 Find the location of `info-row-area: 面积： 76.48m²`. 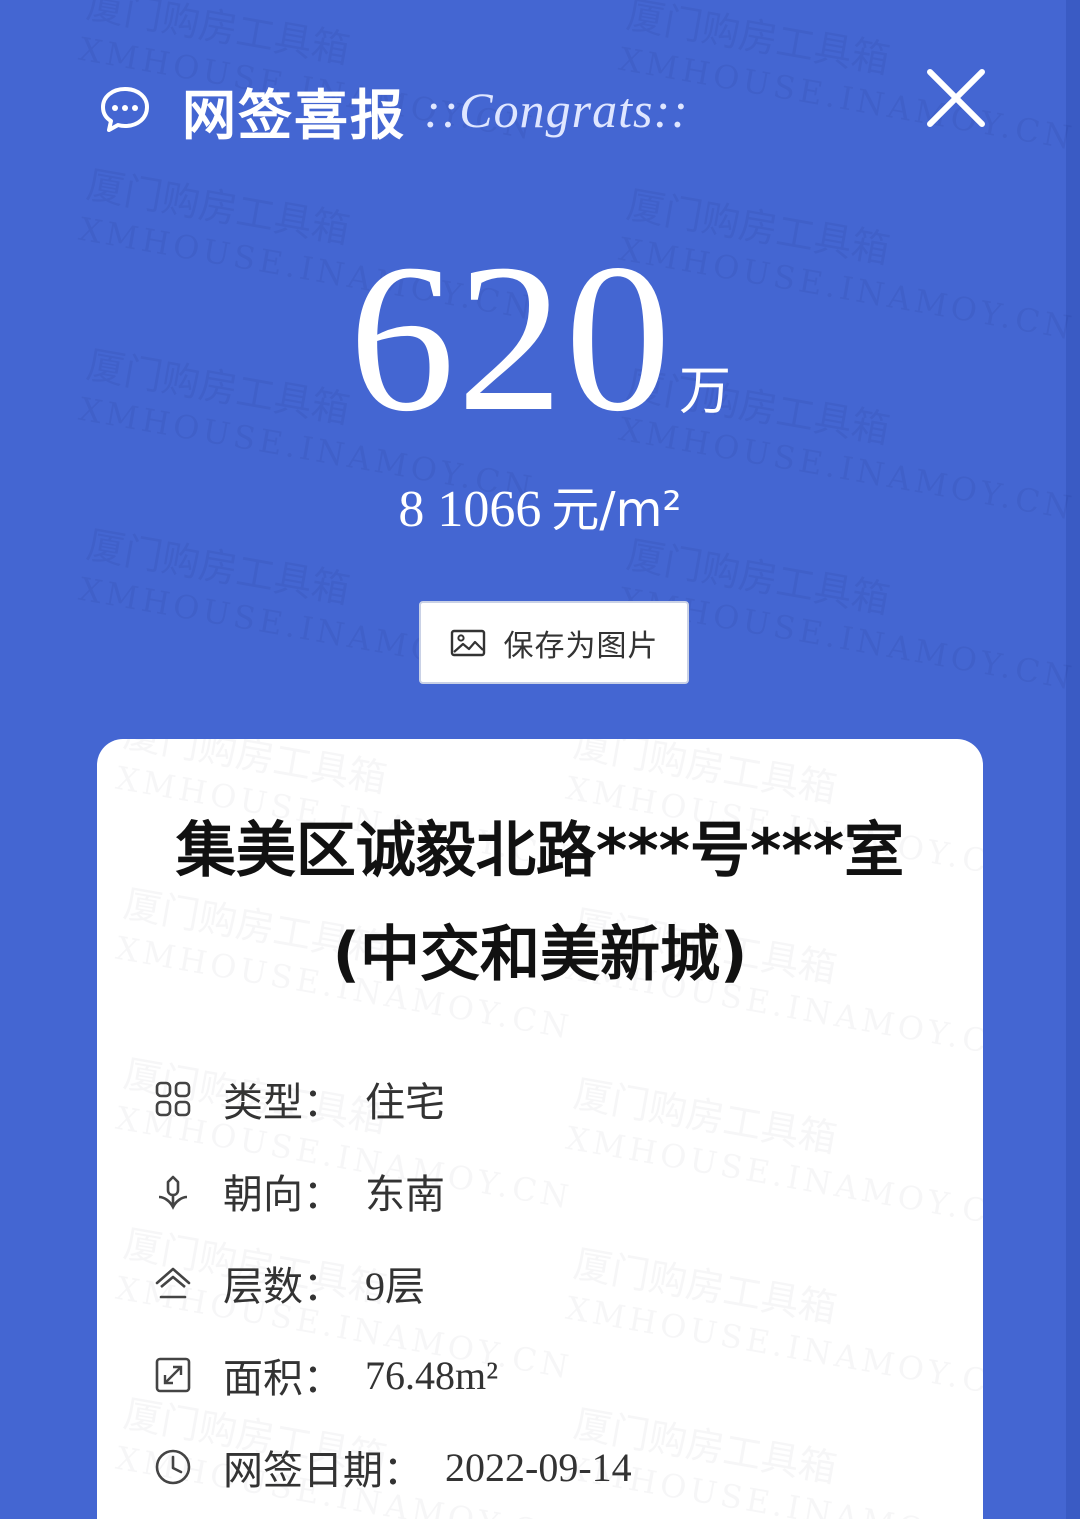

info-row-area: 面积： 76.48m² is located at coordinates (392, 1375).